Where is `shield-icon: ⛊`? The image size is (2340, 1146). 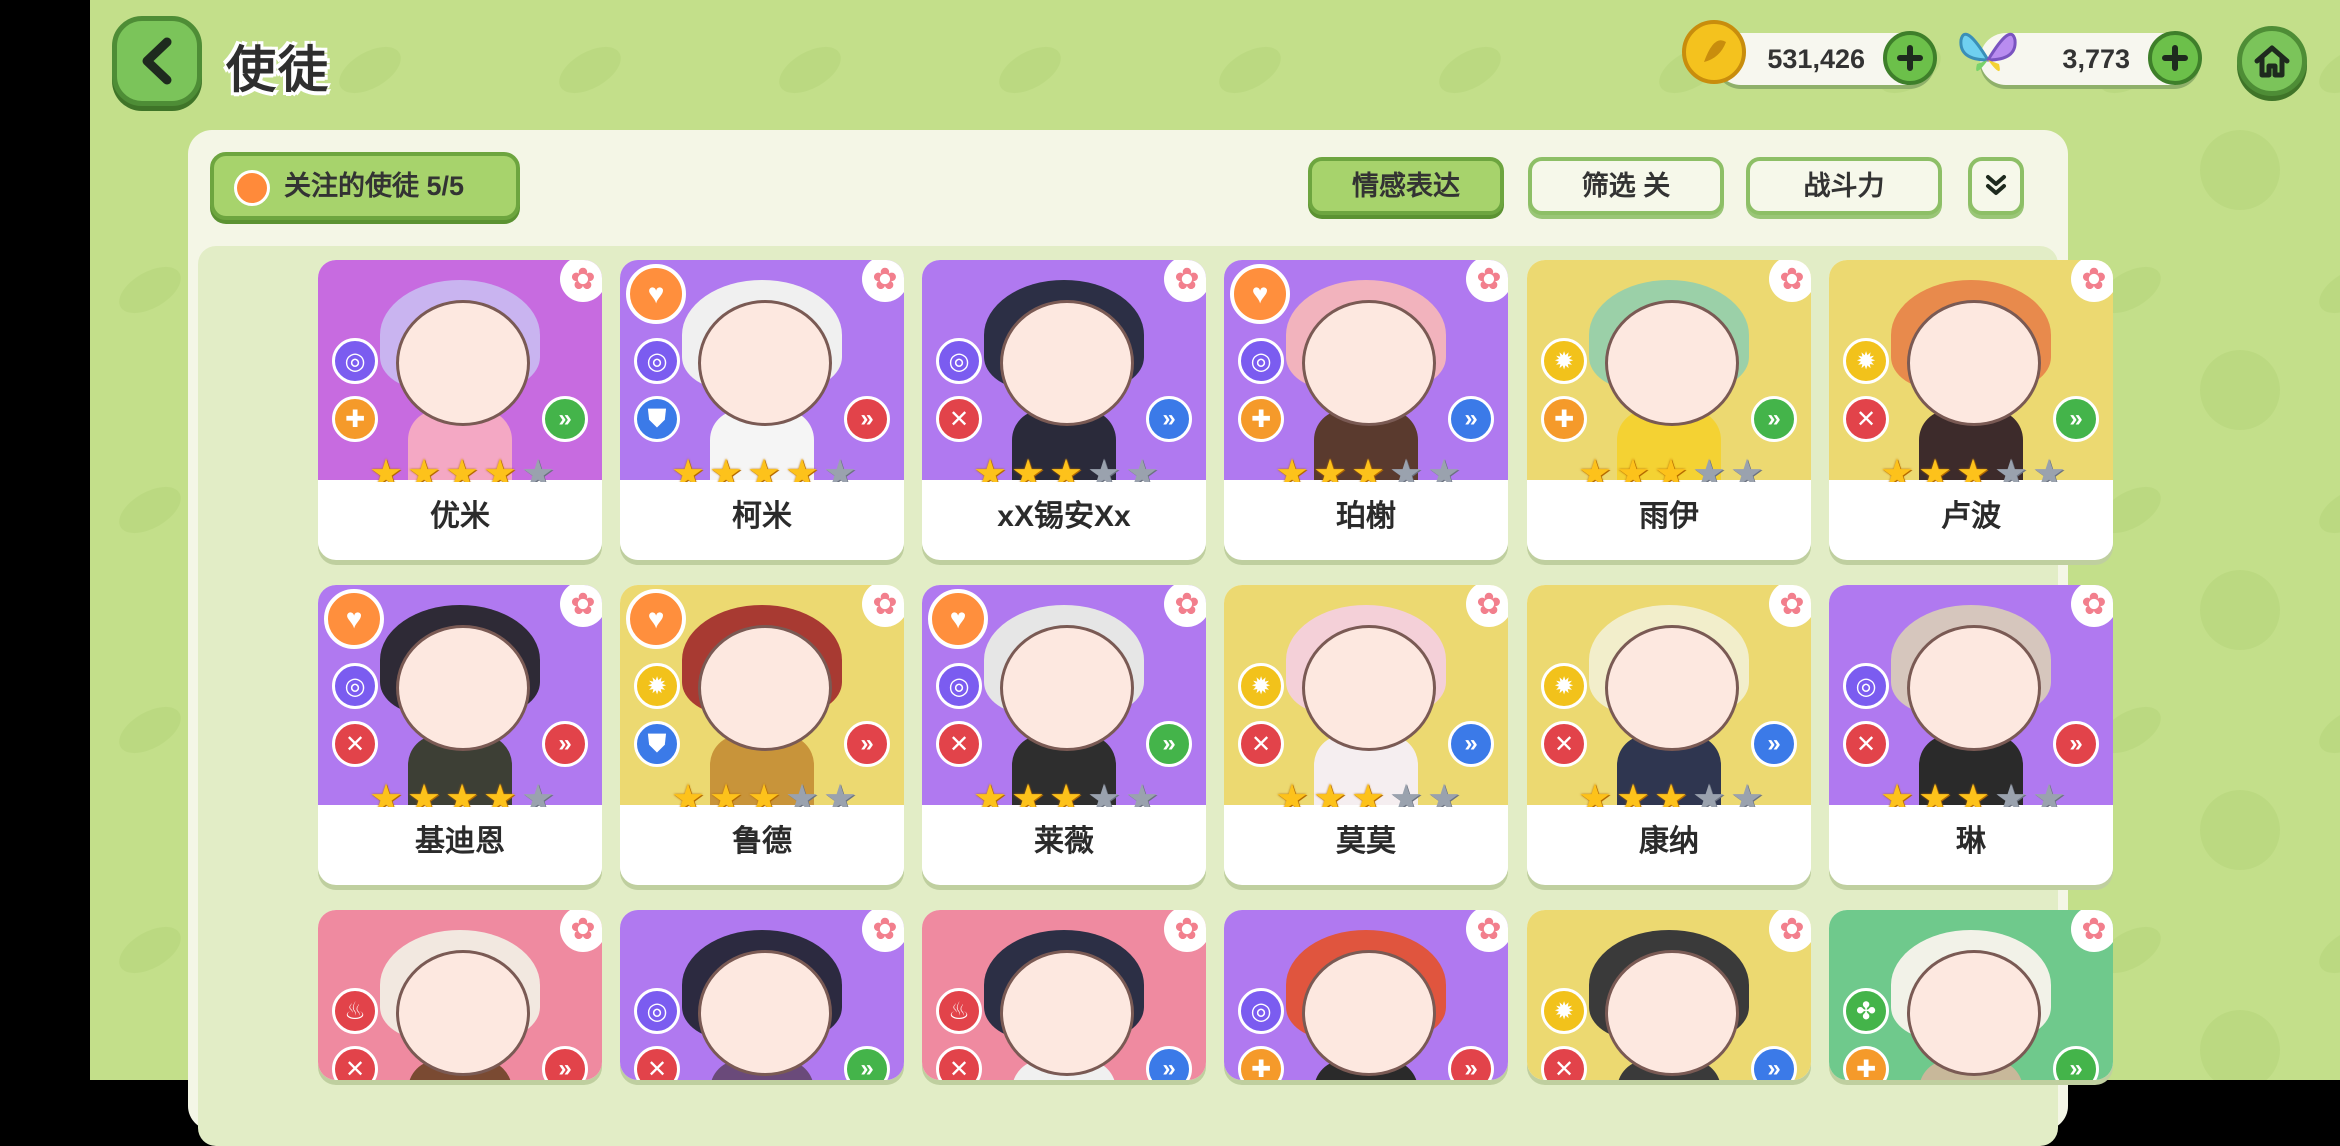 shield-icon: ⛊ is located at coordinates (657, 419).